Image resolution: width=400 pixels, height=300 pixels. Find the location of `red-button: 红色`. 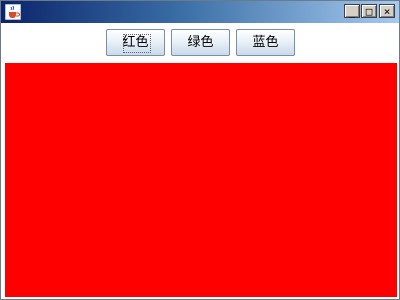

red-button: 红色 is located at coordinates (135, 42).